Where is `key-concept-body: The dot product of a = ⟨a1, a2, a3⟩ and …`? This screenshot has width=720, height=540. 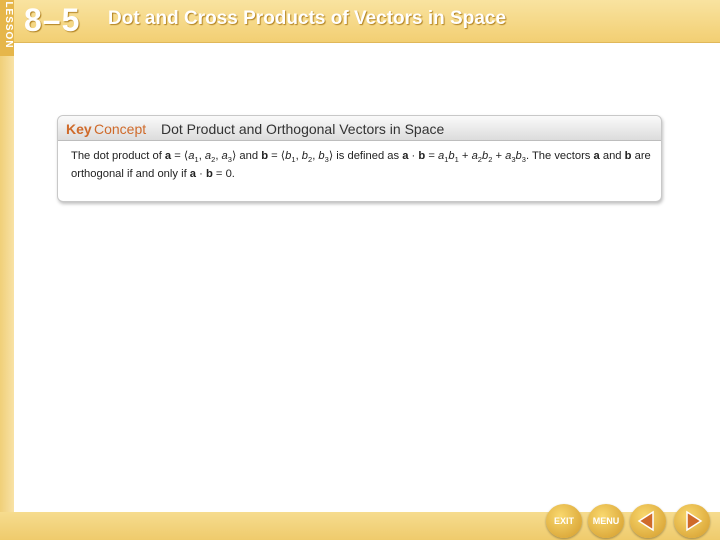 key-concept-body: The dot product of a = ⟨a1, a2, a3⟩ and … is located at coordinates (361, 165).